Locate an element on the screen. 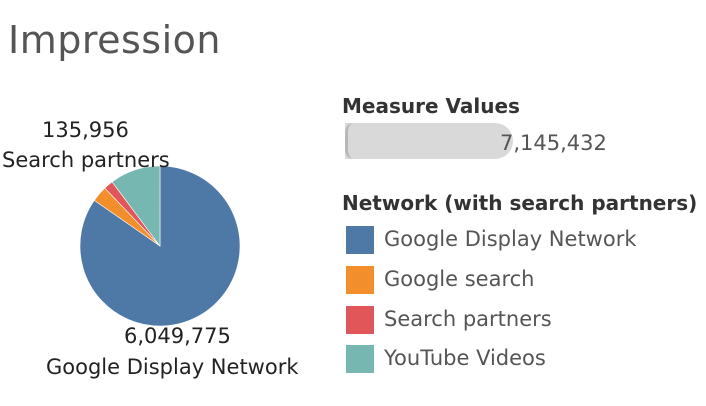 This screenshot has height=406, width=706. legend-label: Search partners is located at coordinates (468, 319).